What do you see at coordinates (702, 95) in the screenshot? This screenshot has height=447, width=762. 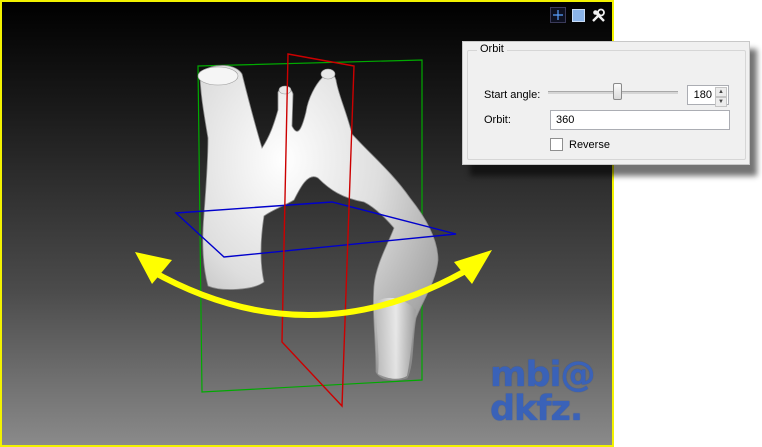 I see `start-angle-value: 180` at bounding box center [702, 95].